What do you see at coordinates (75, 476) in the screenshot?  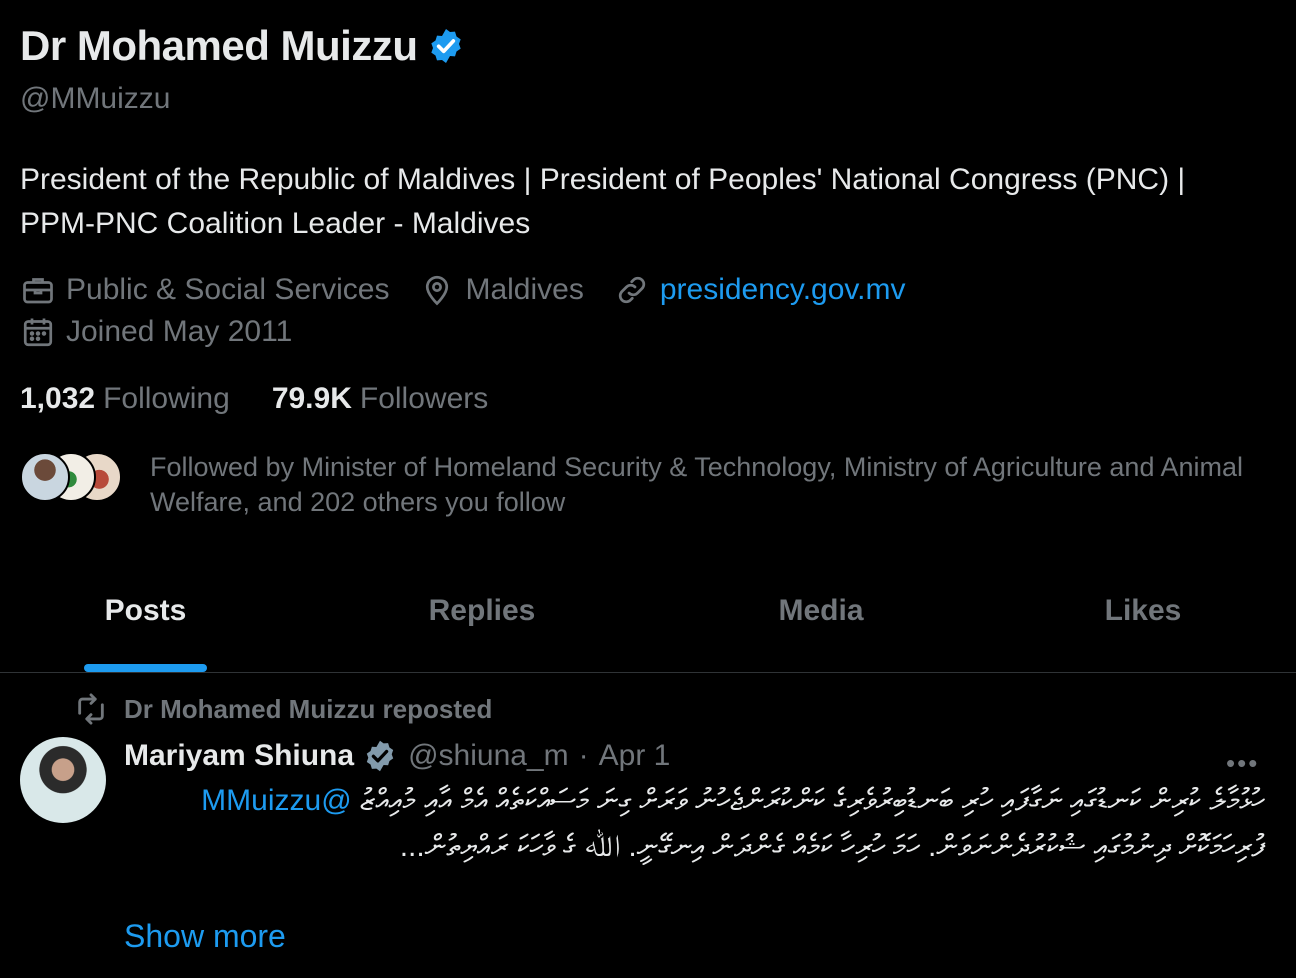 I see `follower-avatars` at bounding box center [75, 476].